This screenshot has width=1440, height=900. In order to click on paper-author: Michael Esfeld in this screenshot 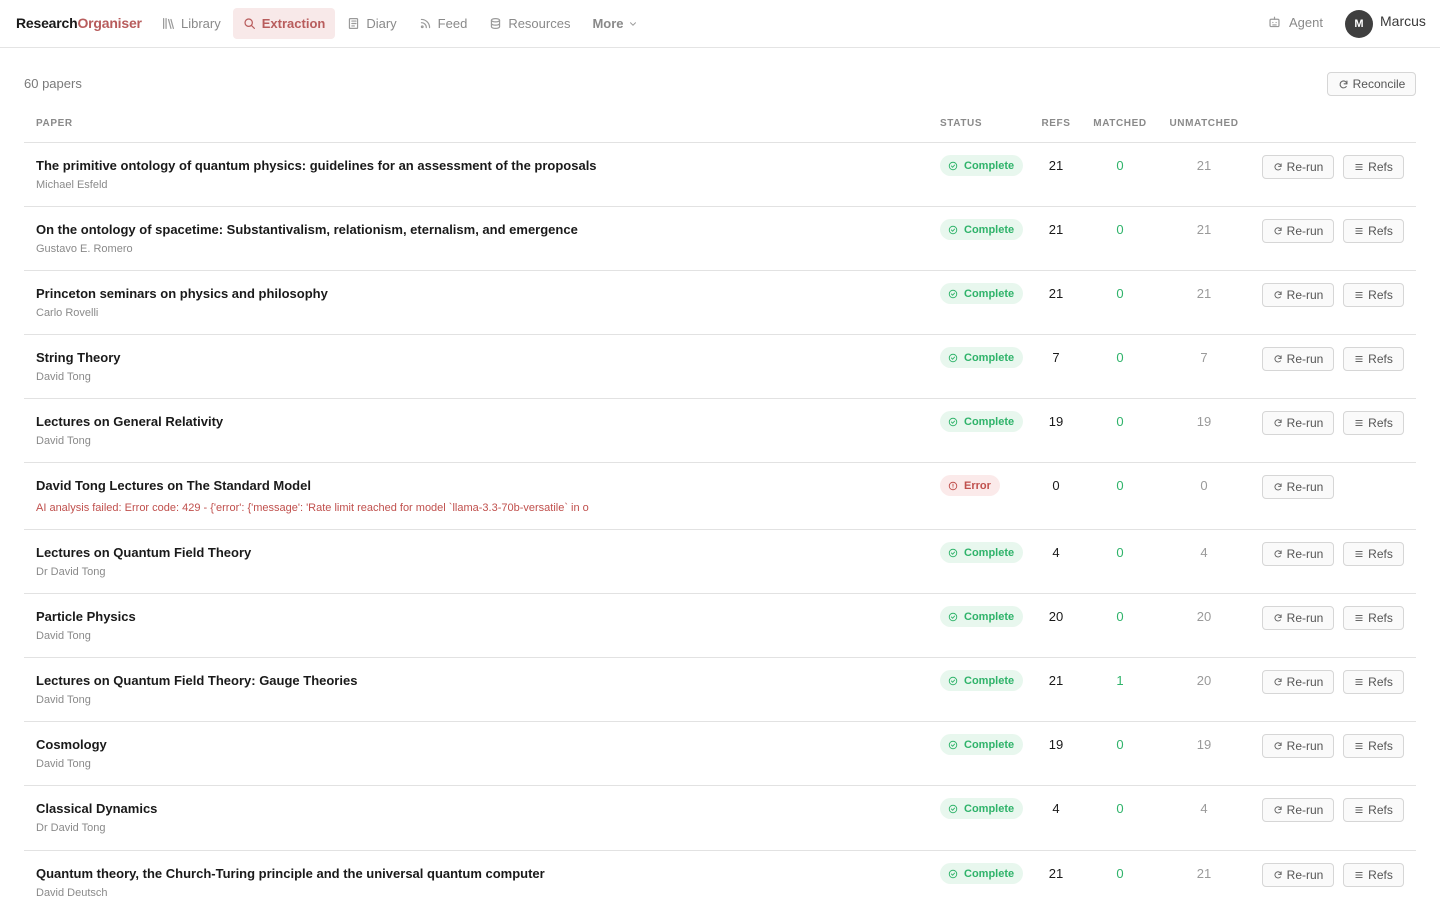, I will do `click(72, 185)`.